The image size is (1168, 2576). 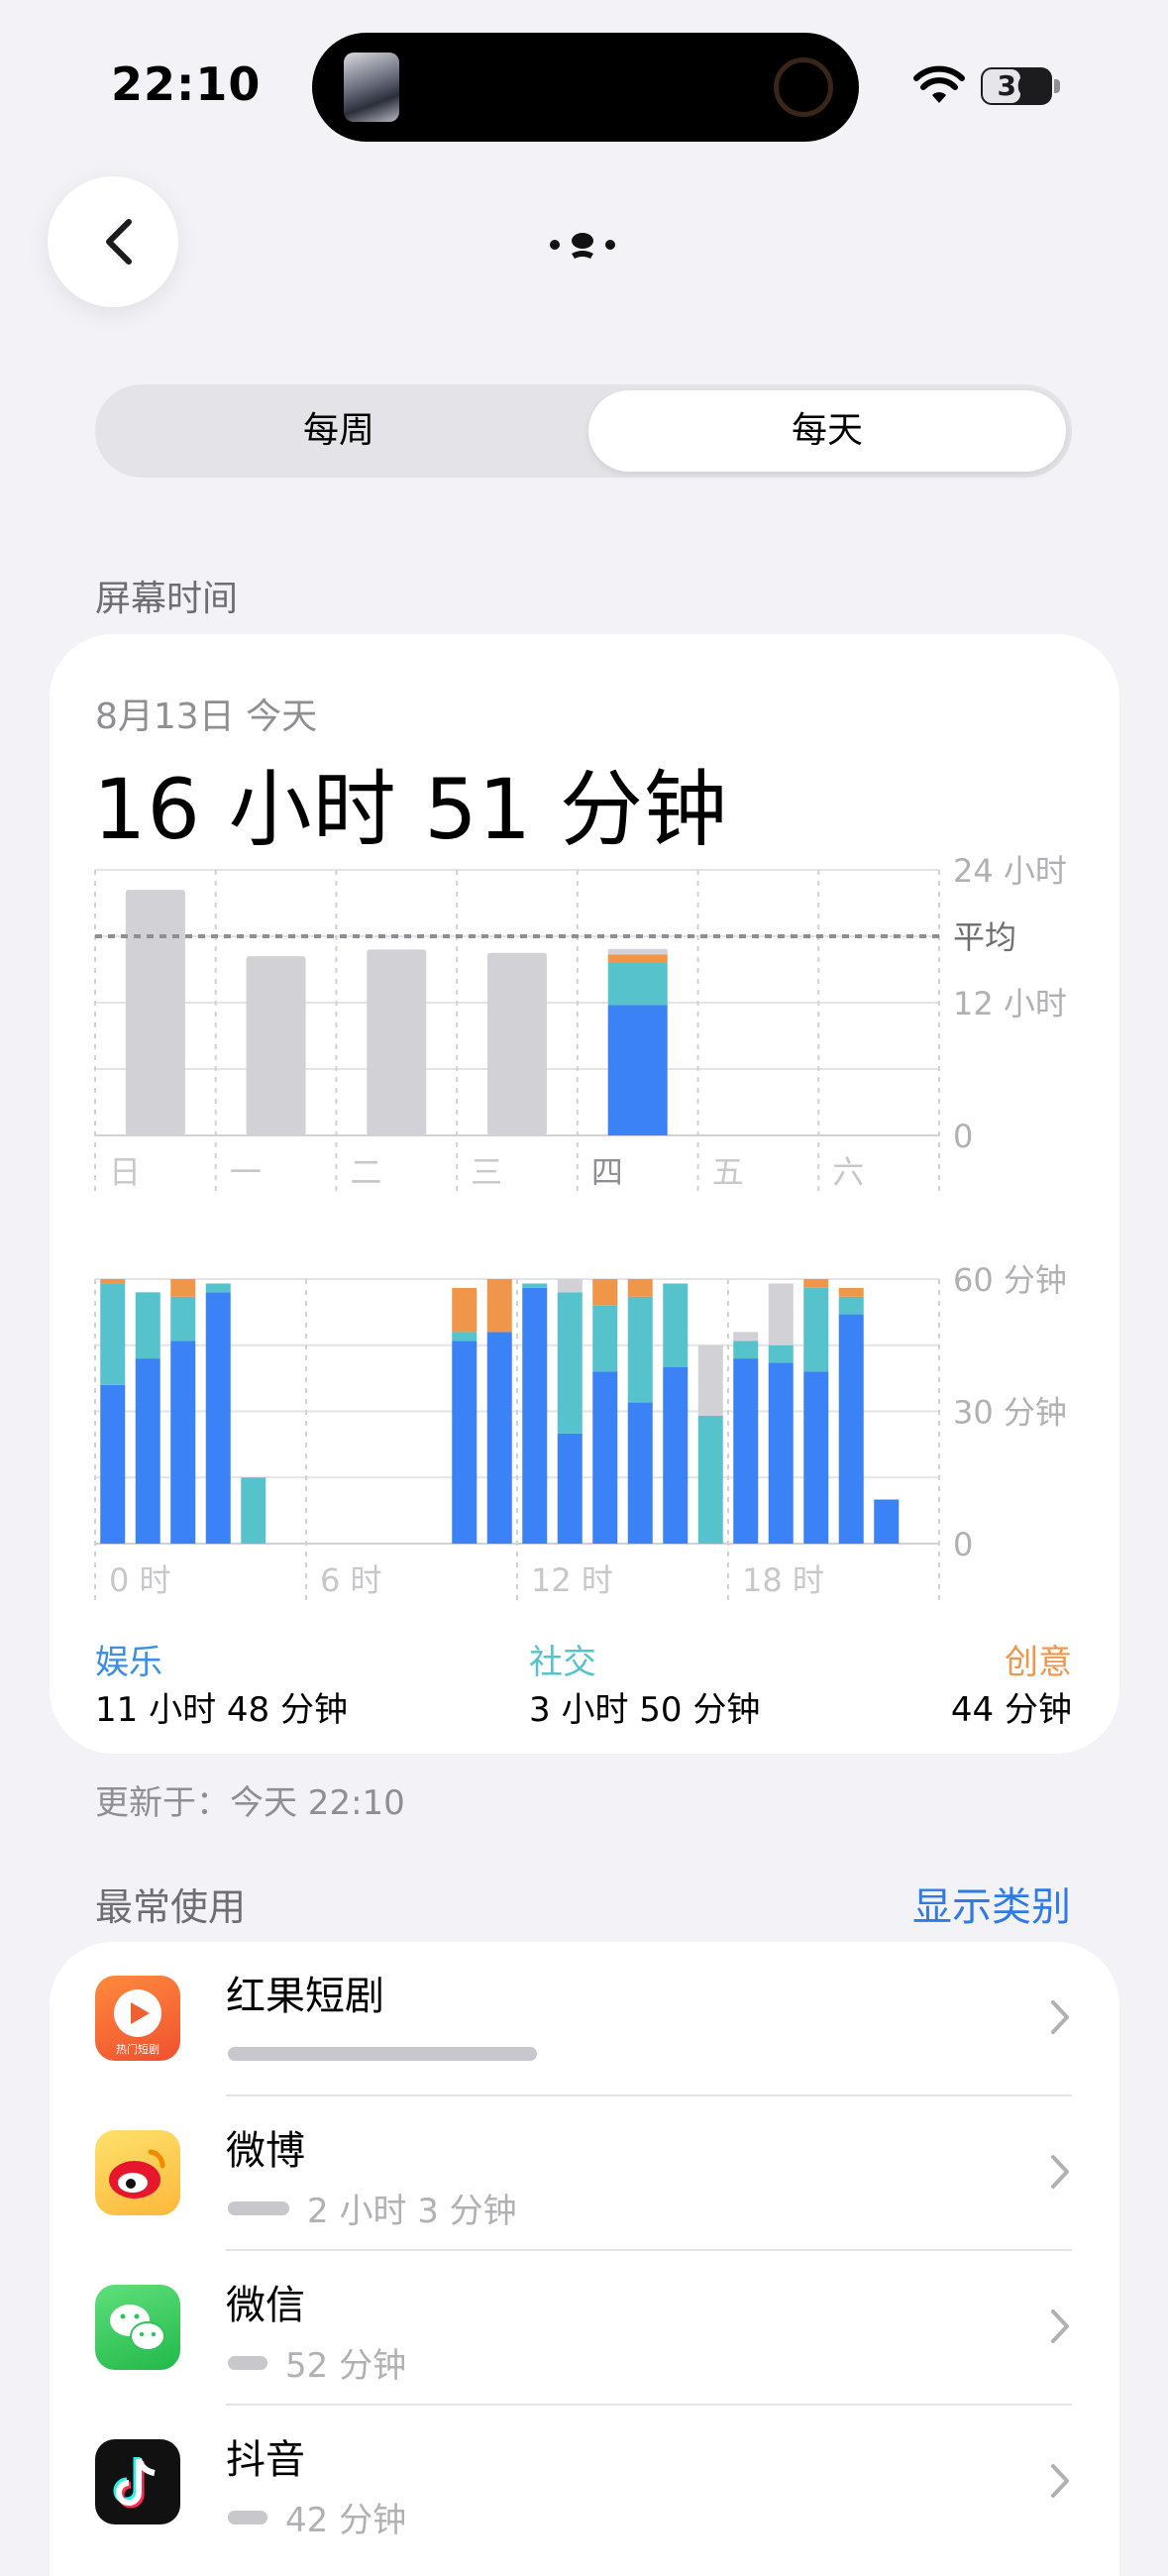 What do you see at coordinates (371, 88) in the screenshot?
I see `now-playing-thumbnail` at bounding box center [371, 88].